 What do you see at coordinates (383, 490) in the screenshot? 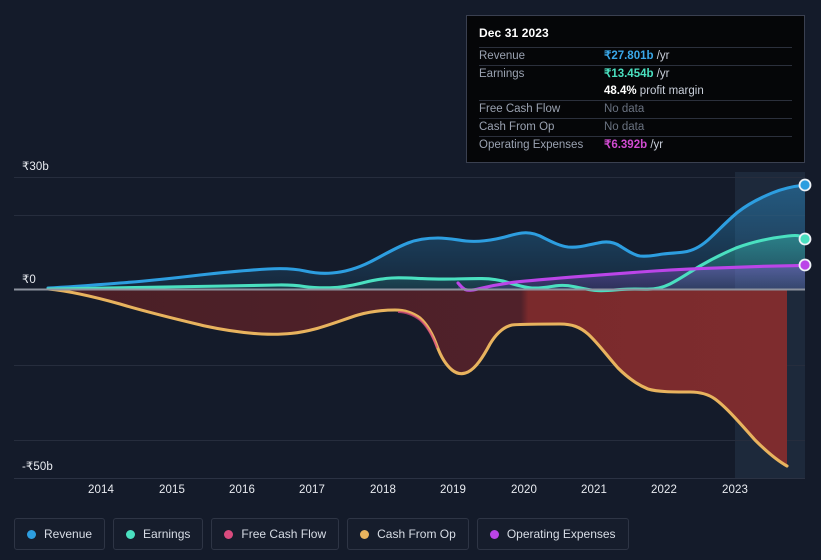
I see `x-axis-label-2018: 2018` at bounding box center [383, 490].